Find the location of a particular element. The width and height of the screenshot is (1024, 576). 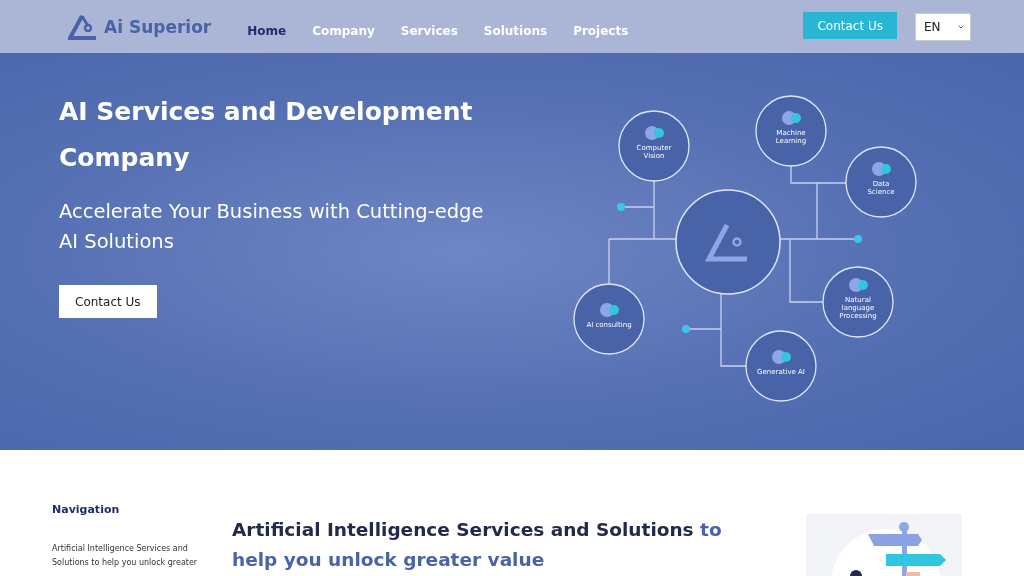

hero-title: AI Services and Development Company is located at coordinates (266, 135).